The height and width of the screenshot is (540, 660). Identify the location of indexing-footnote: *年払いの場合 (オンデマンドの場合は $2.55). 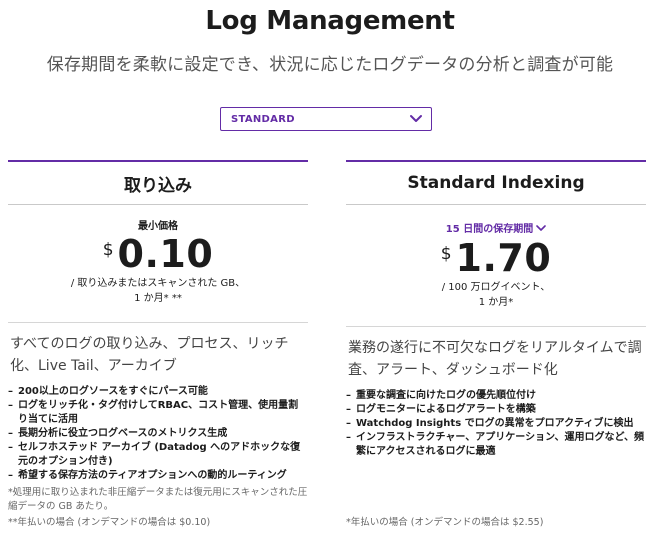
(445, 522).